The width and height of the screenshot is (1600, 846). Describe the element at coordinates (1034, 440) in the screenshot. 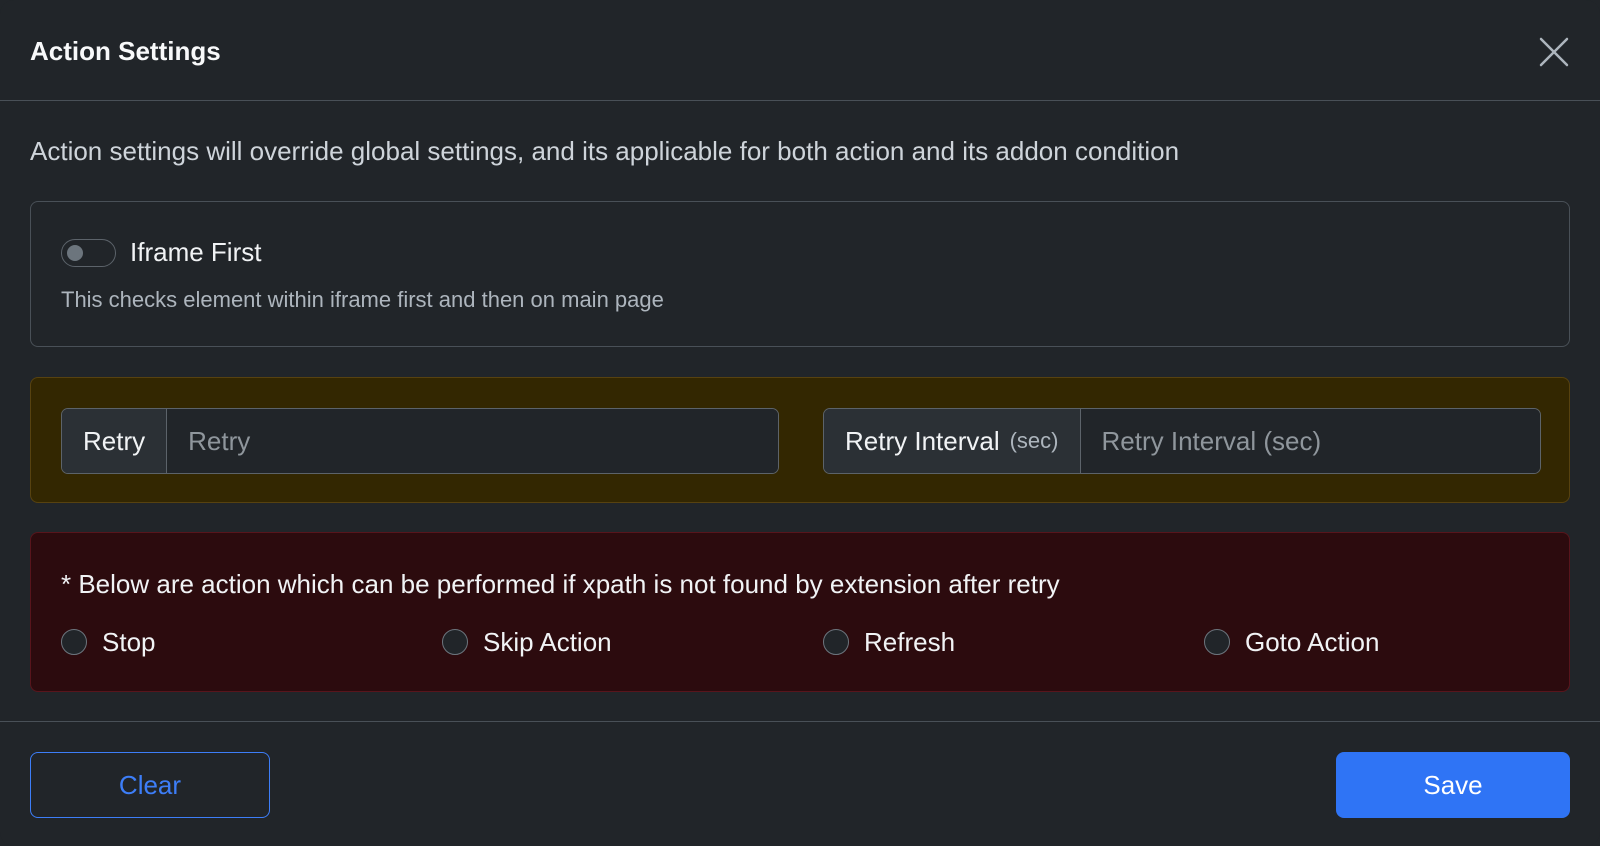

I see `retry-interval-unit: (sec)` at that location.